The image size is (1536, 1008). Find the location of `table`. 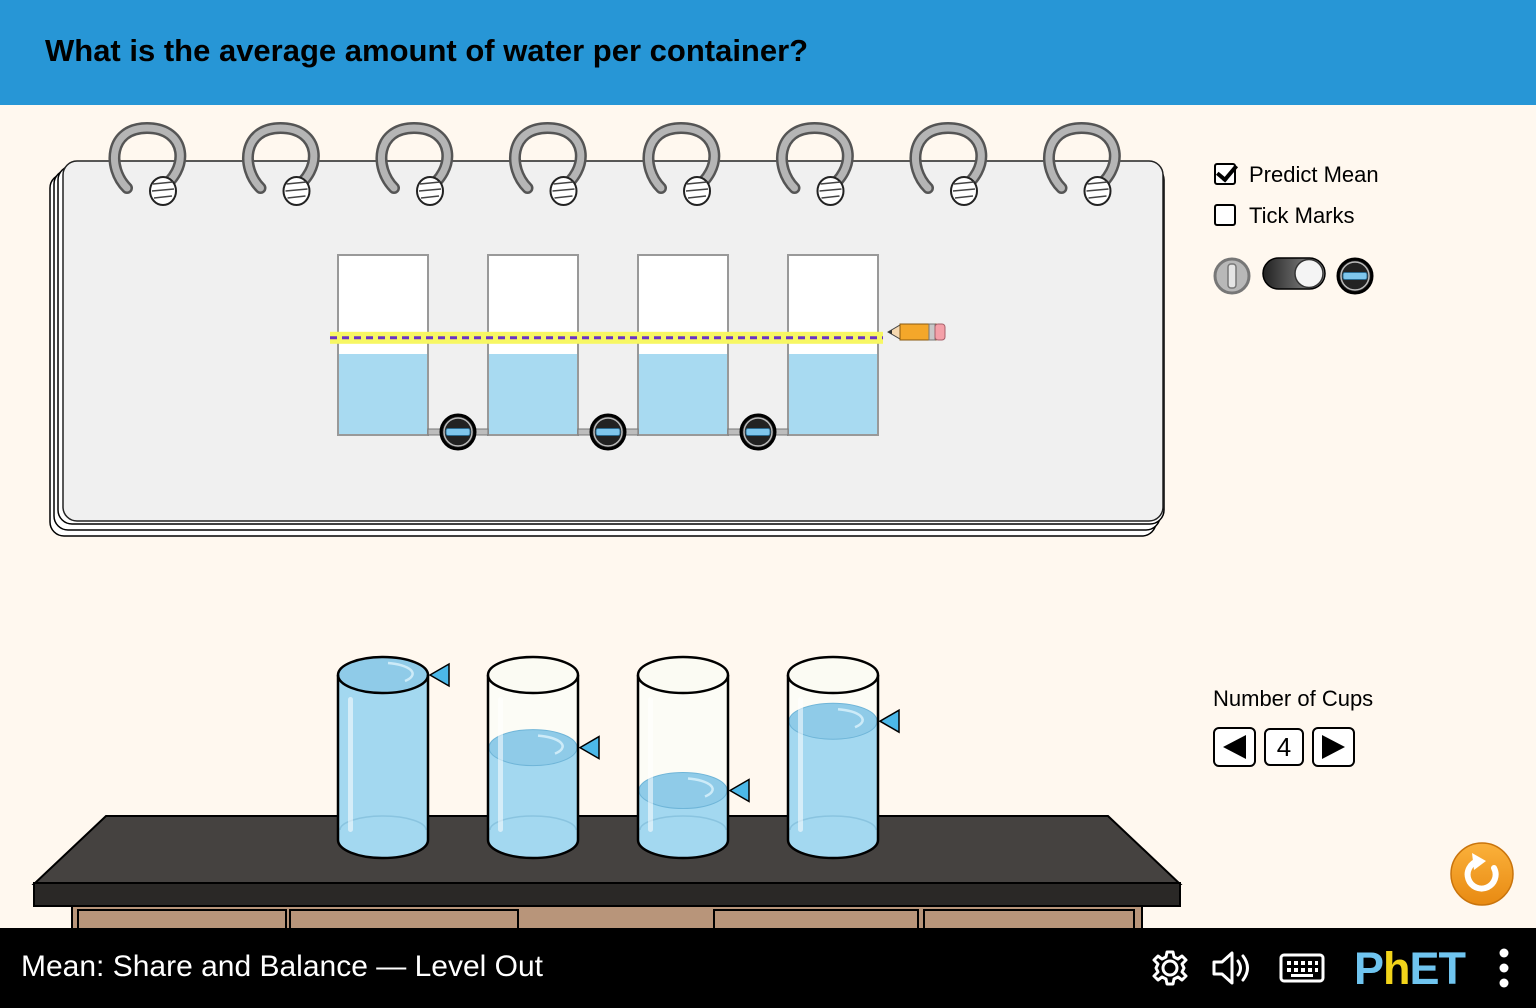

table is located at coordinates (607, 871).